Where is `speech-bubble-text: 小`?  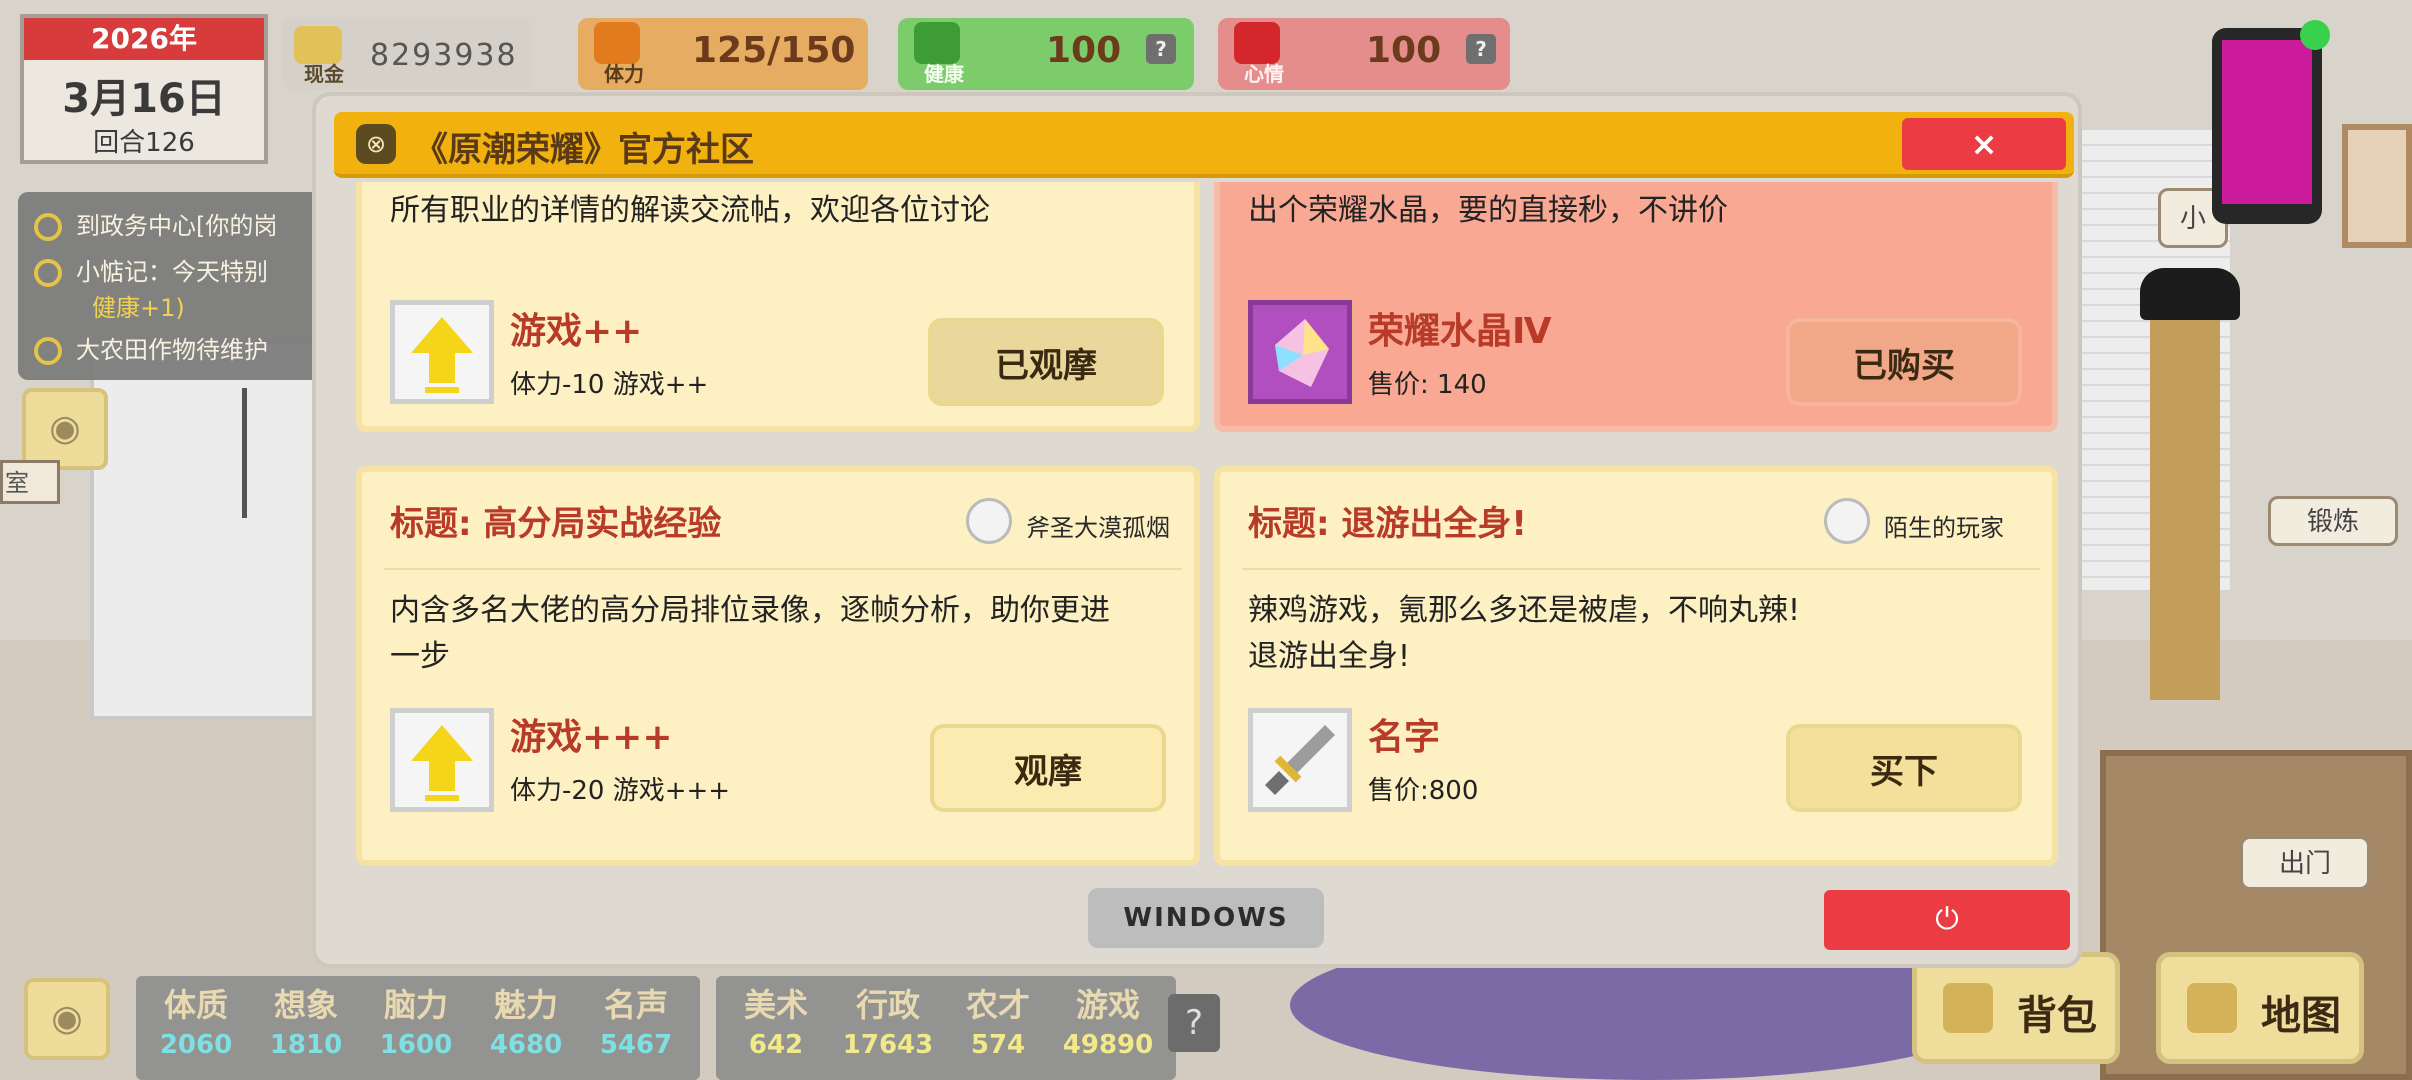 speech-bubble-text: 小 is located at coordinates (2192, 219).